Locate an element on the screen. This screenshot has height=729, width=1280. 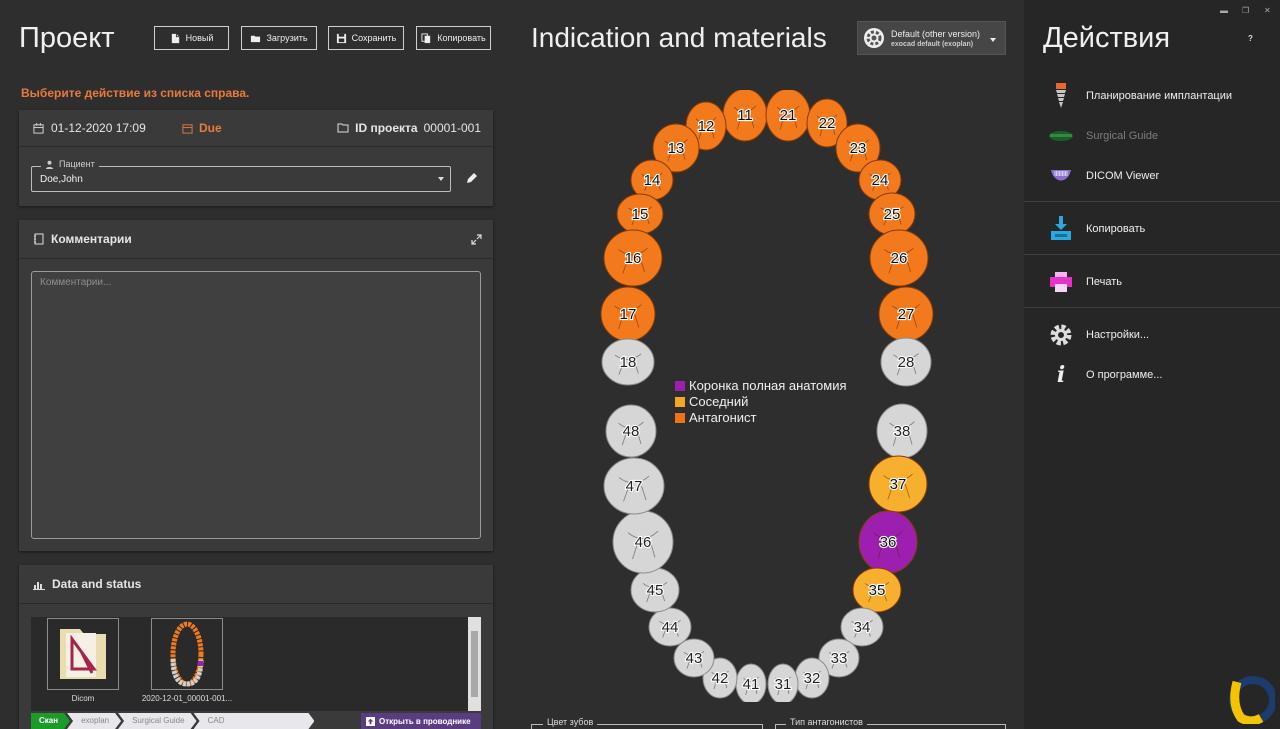
patient-label: Пациент is located at coordinates (77, 164).